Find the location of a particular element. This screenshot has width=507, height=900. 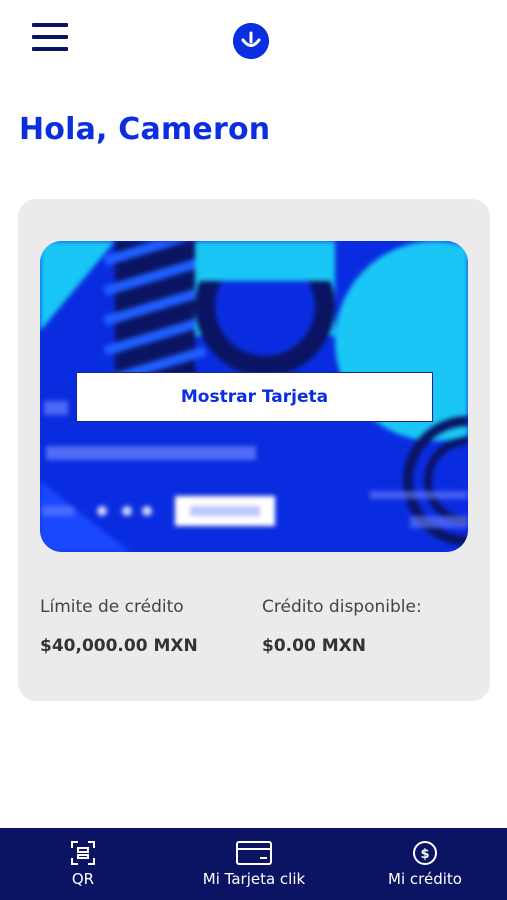

nav-item-my-card: Mi Tarjeta clik is located at coordinates (254, 864).